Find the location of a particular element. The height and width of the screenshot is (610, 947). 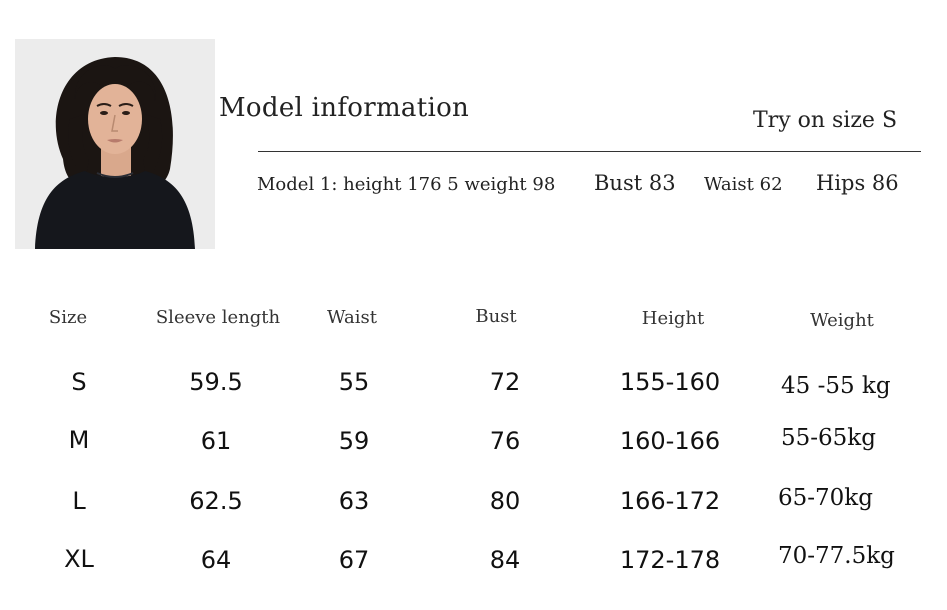

header-sleeve-length: Sleeve length is located at coordinates (218, 317).